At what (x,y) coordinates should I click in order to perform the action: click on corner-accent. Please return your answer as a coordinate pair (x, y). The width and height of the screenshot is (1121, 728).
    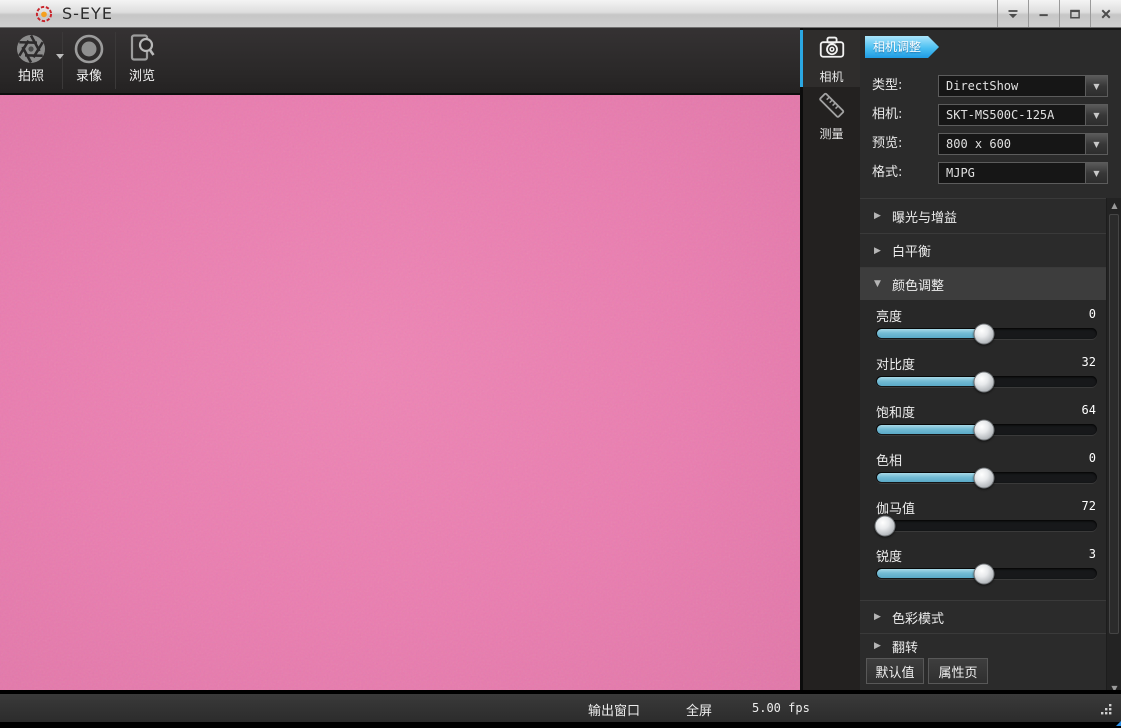
    Looking at the image, I should click on (1118, 723).